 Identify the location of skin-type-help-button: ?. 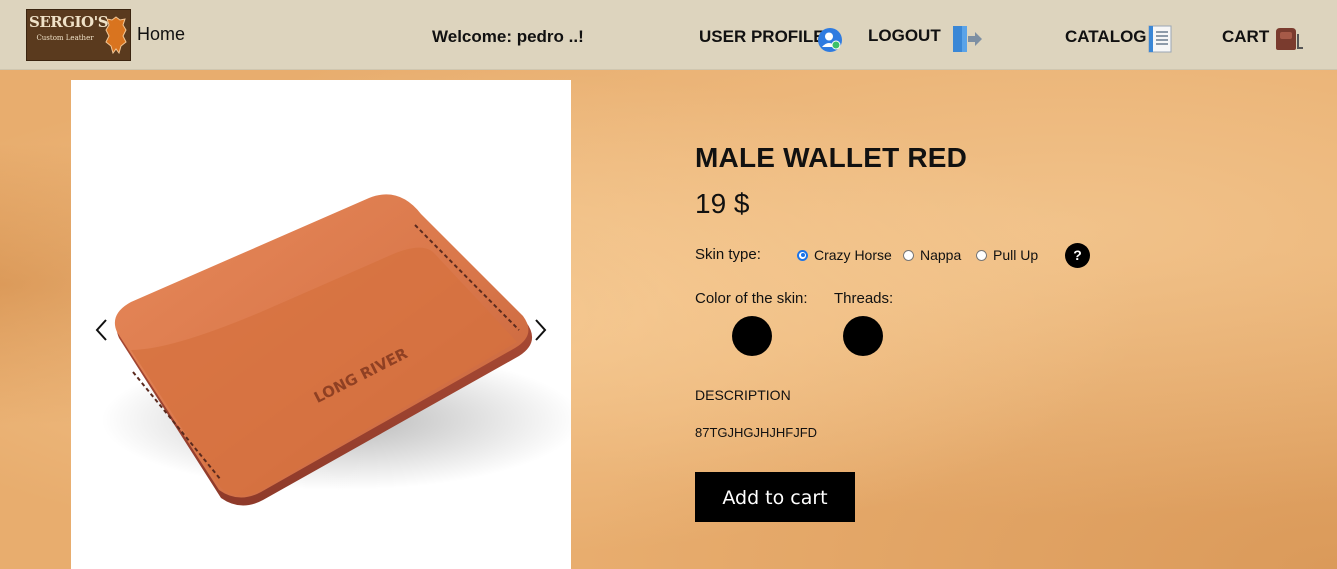
(1077, 255).